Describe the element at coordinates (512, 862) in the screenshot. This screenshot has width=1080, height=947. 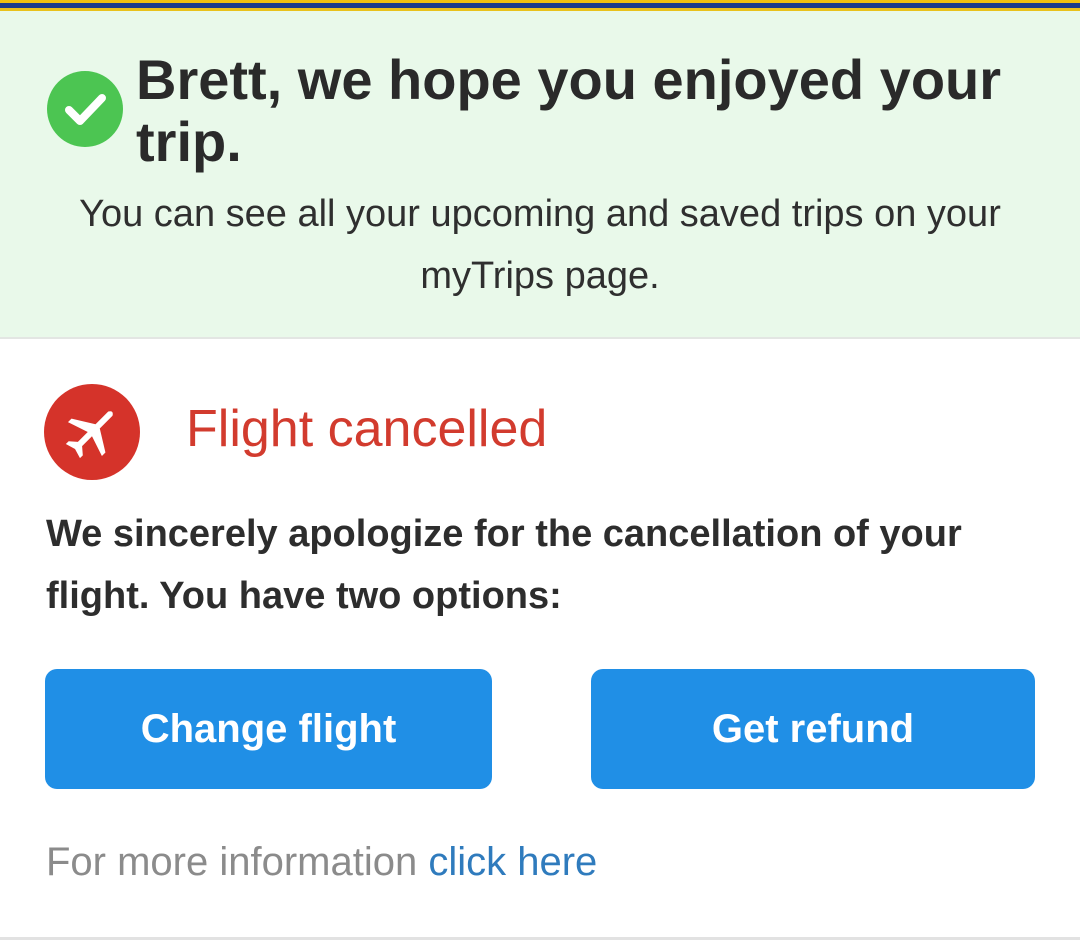
I see `click-here-link: click here` at that location.